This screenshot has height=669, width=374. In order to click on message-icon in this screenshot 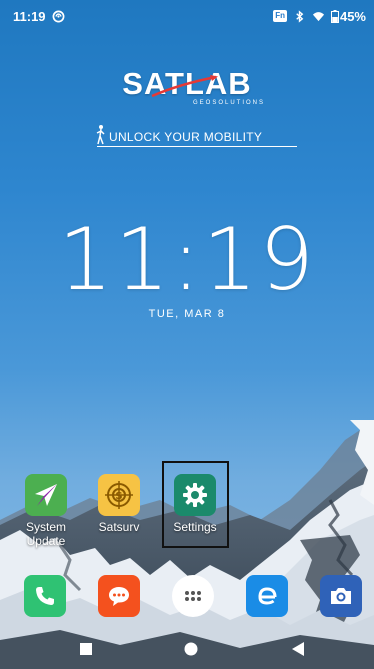, I will do `click(119, 596)`.